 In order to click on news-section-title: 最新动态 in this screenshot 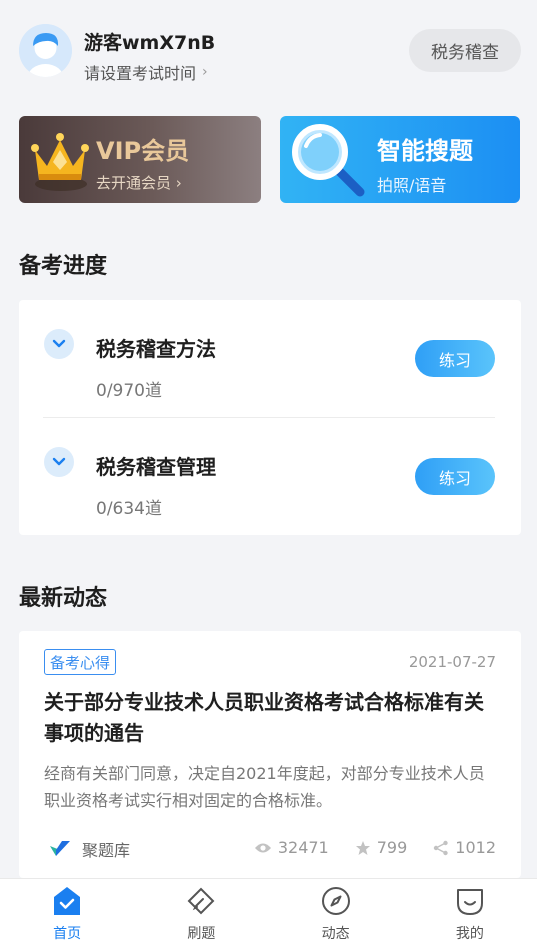, I will do `click(63, 598)`.